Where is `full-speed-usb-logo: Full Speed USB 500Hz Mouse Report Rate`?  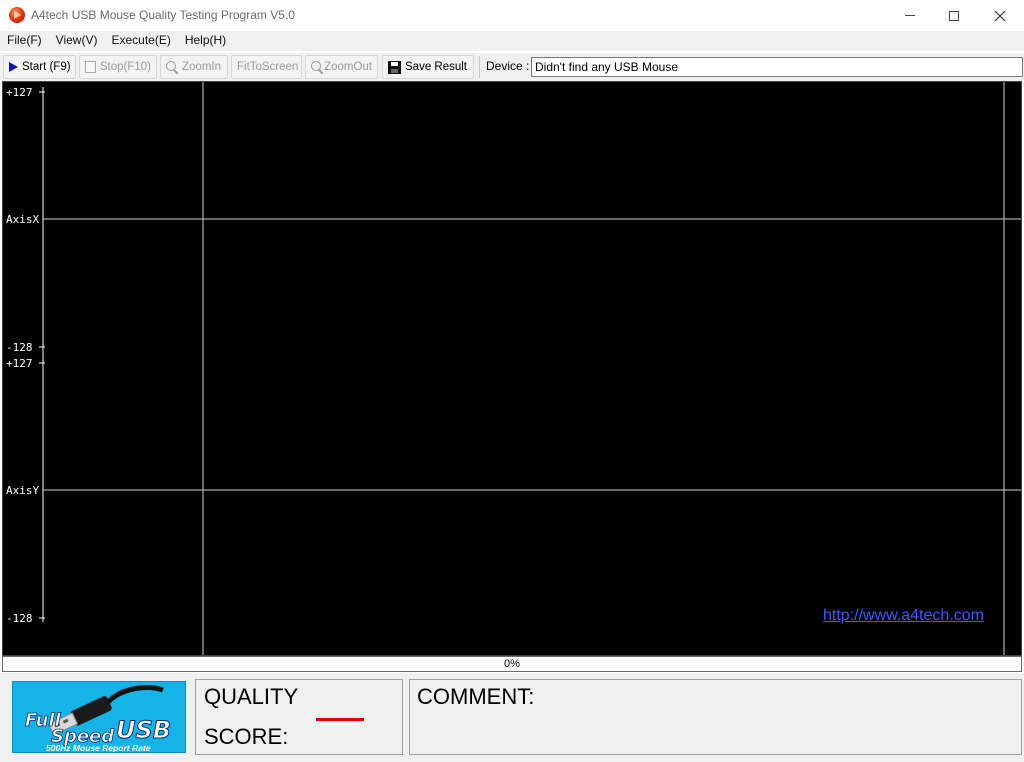 full-speed-usb-logo: Full Speed USB 500Hz Mouse Report Rate is located at coordinates (99, 717).